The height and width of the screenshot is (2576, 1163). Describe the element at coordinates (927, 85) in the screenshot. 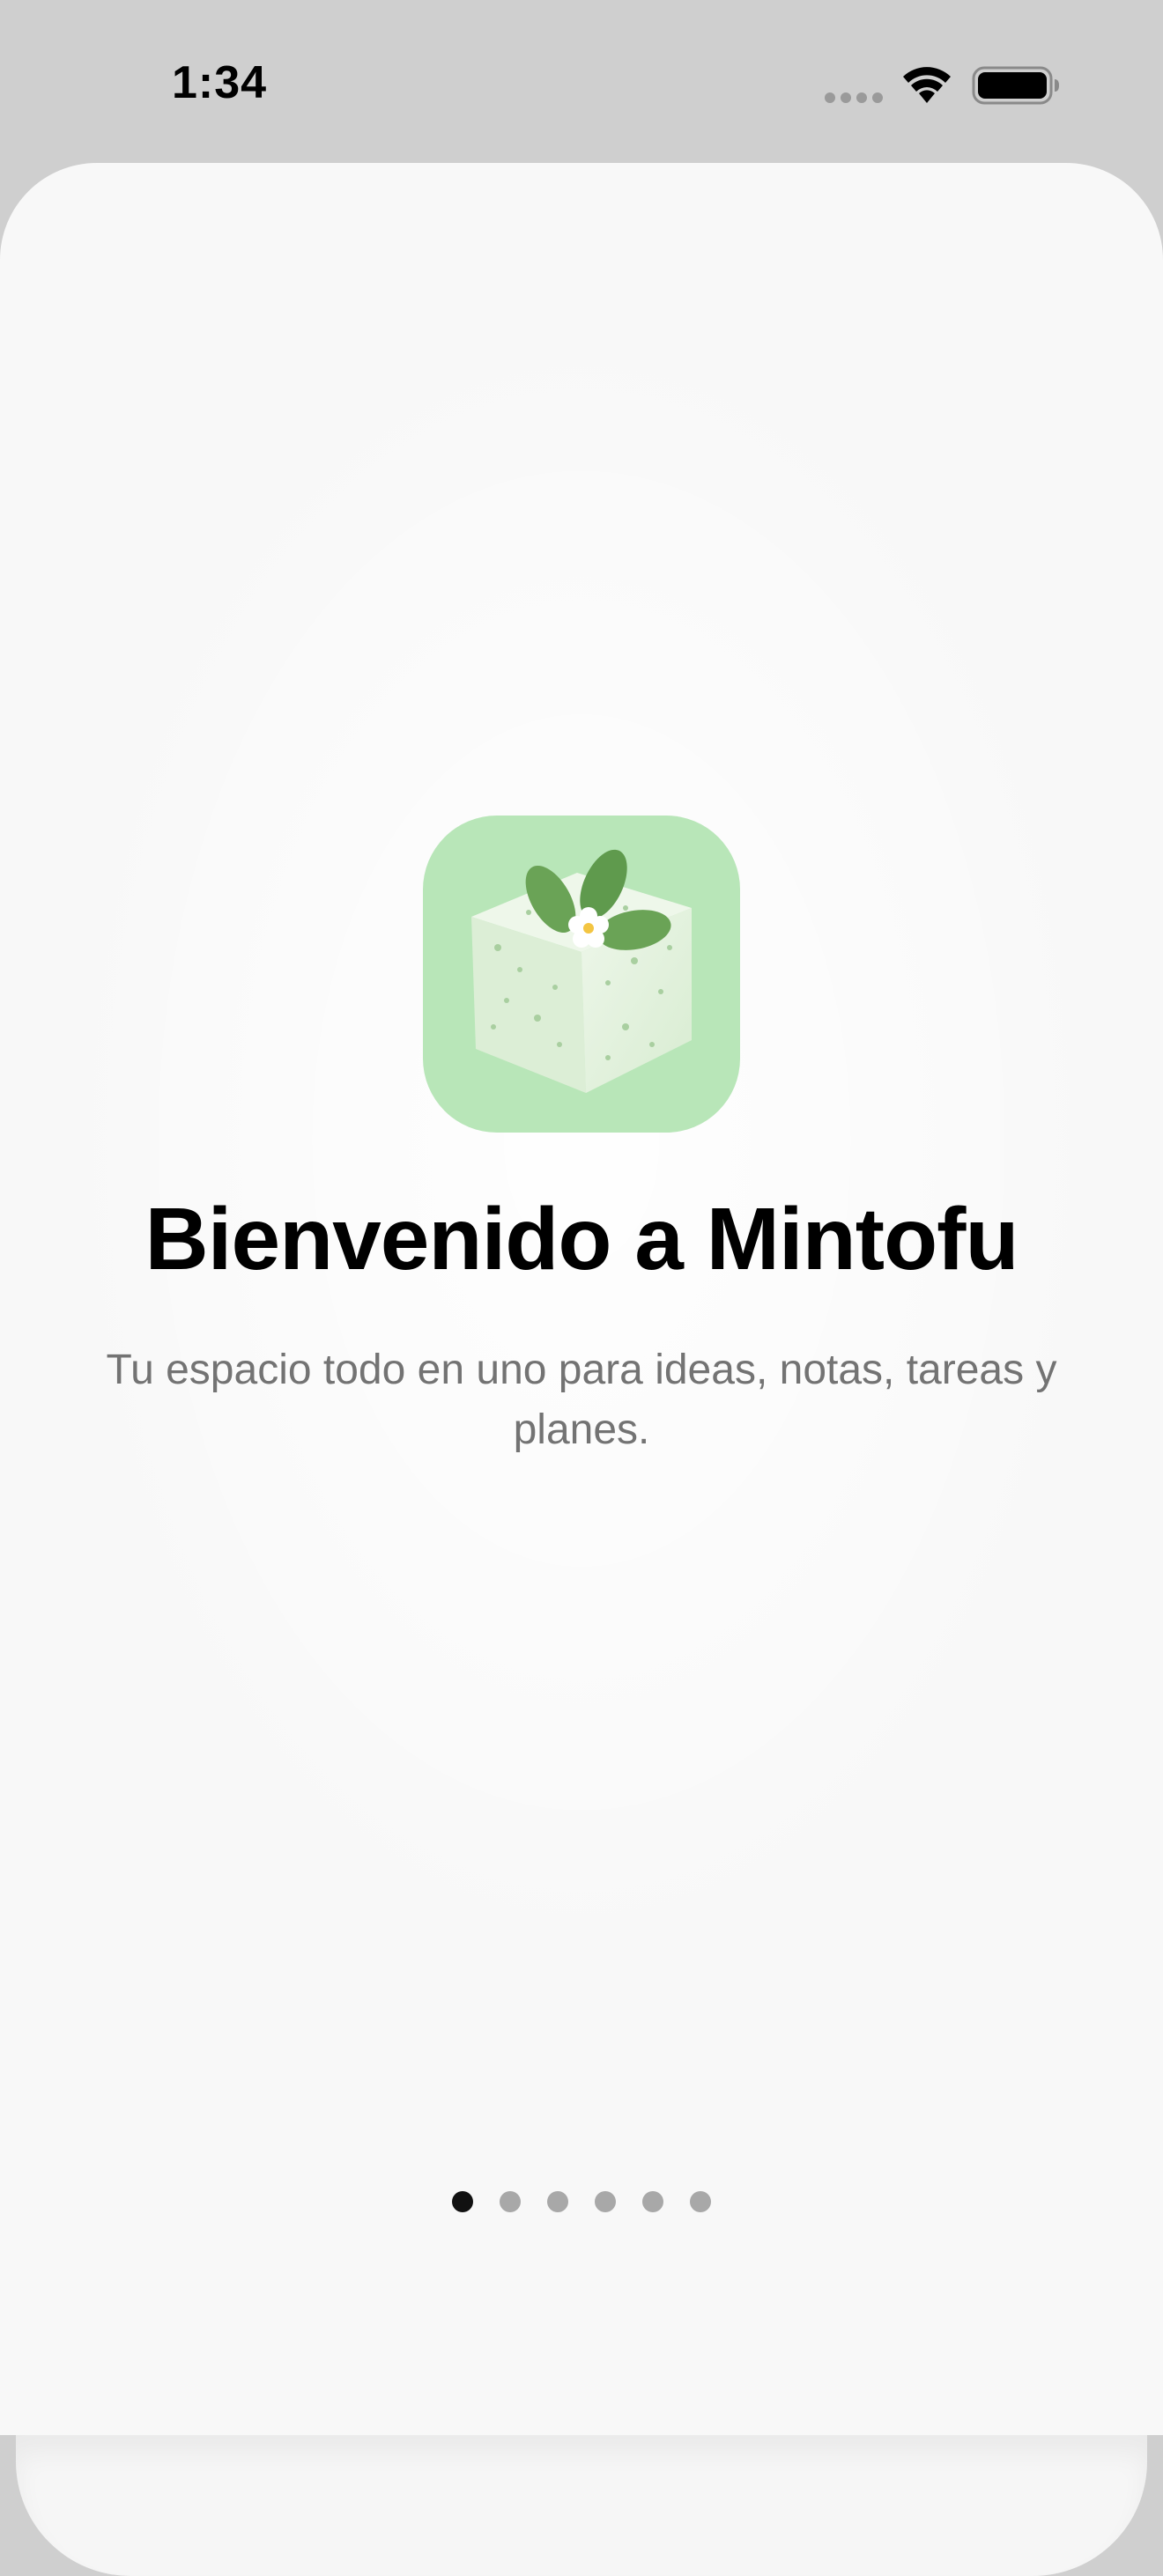

I see `wifi-icon` at that location.